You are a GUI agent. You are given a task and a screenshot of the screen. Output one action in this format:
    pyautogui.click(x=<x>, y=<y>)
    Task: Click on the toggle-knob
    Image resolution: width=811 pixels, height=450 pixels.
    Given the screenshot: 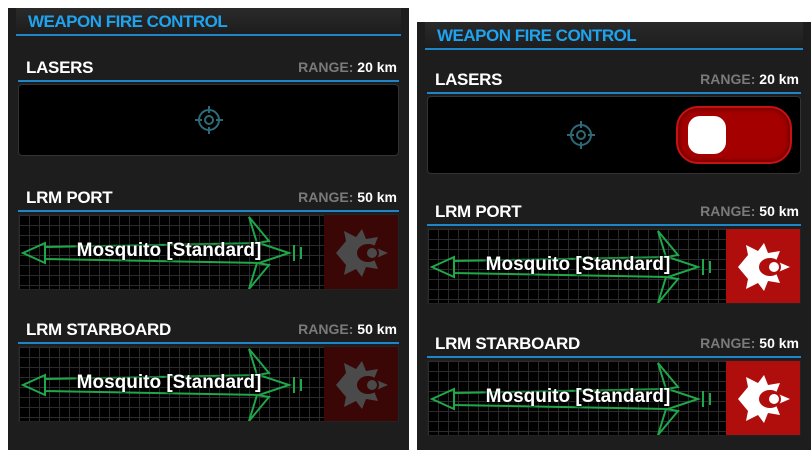 What is the action you would take?
    pyautogui.click(x=707, y=135)
    